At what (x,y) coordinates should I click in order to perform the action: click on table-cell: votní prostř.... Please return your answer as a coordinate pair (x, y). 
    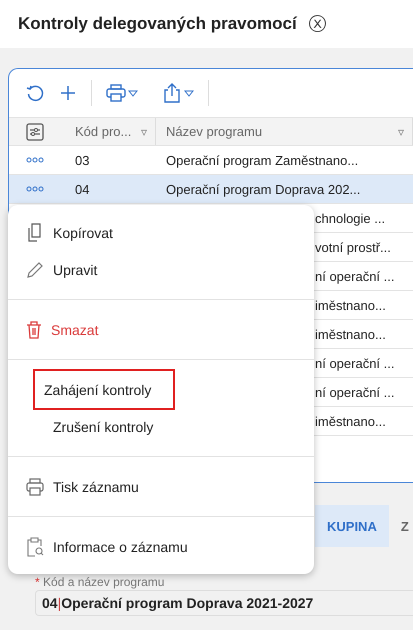
    Looking at the image, I should click on (353, 247).